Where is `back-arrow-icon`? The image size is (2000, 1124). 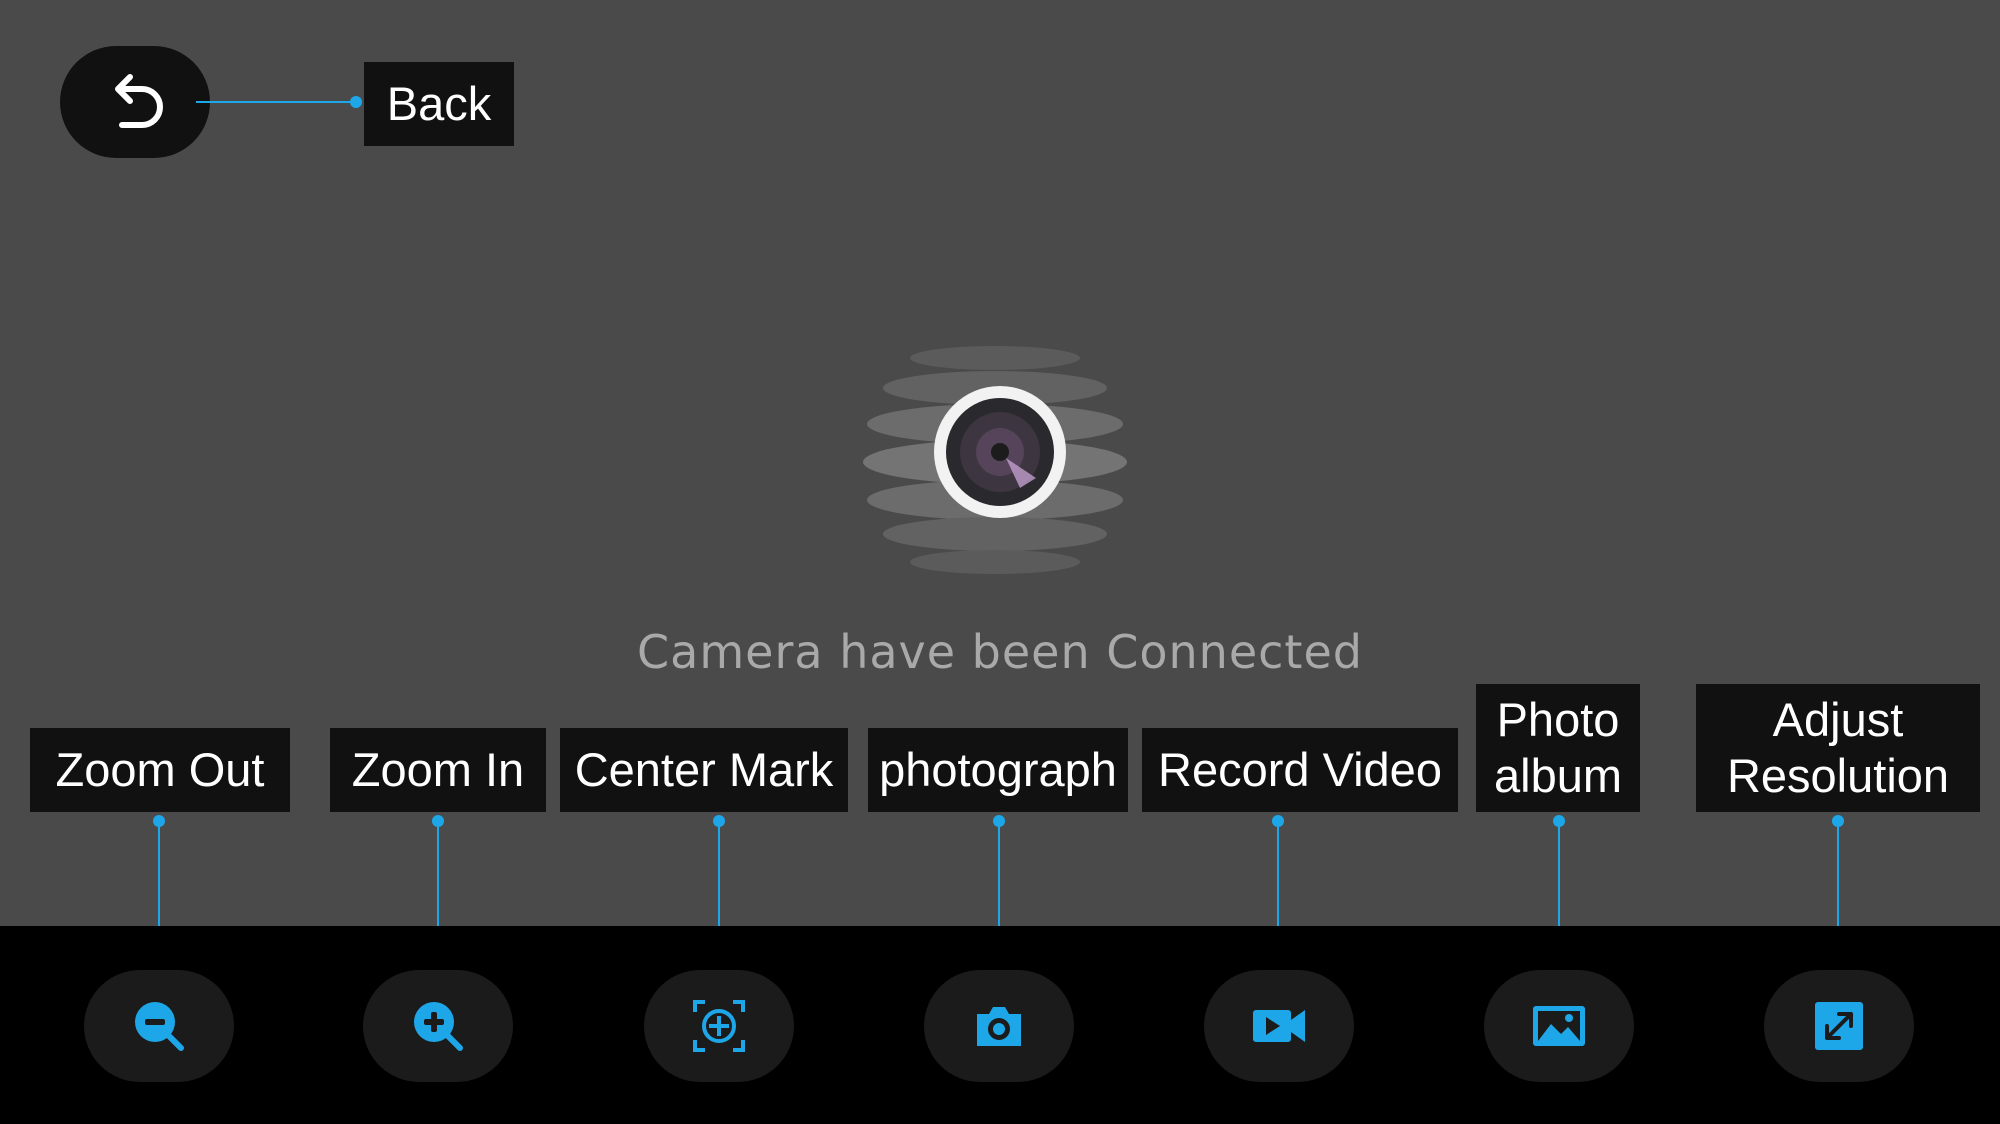 back-arrow-icon is located at coordinates (139, 101).